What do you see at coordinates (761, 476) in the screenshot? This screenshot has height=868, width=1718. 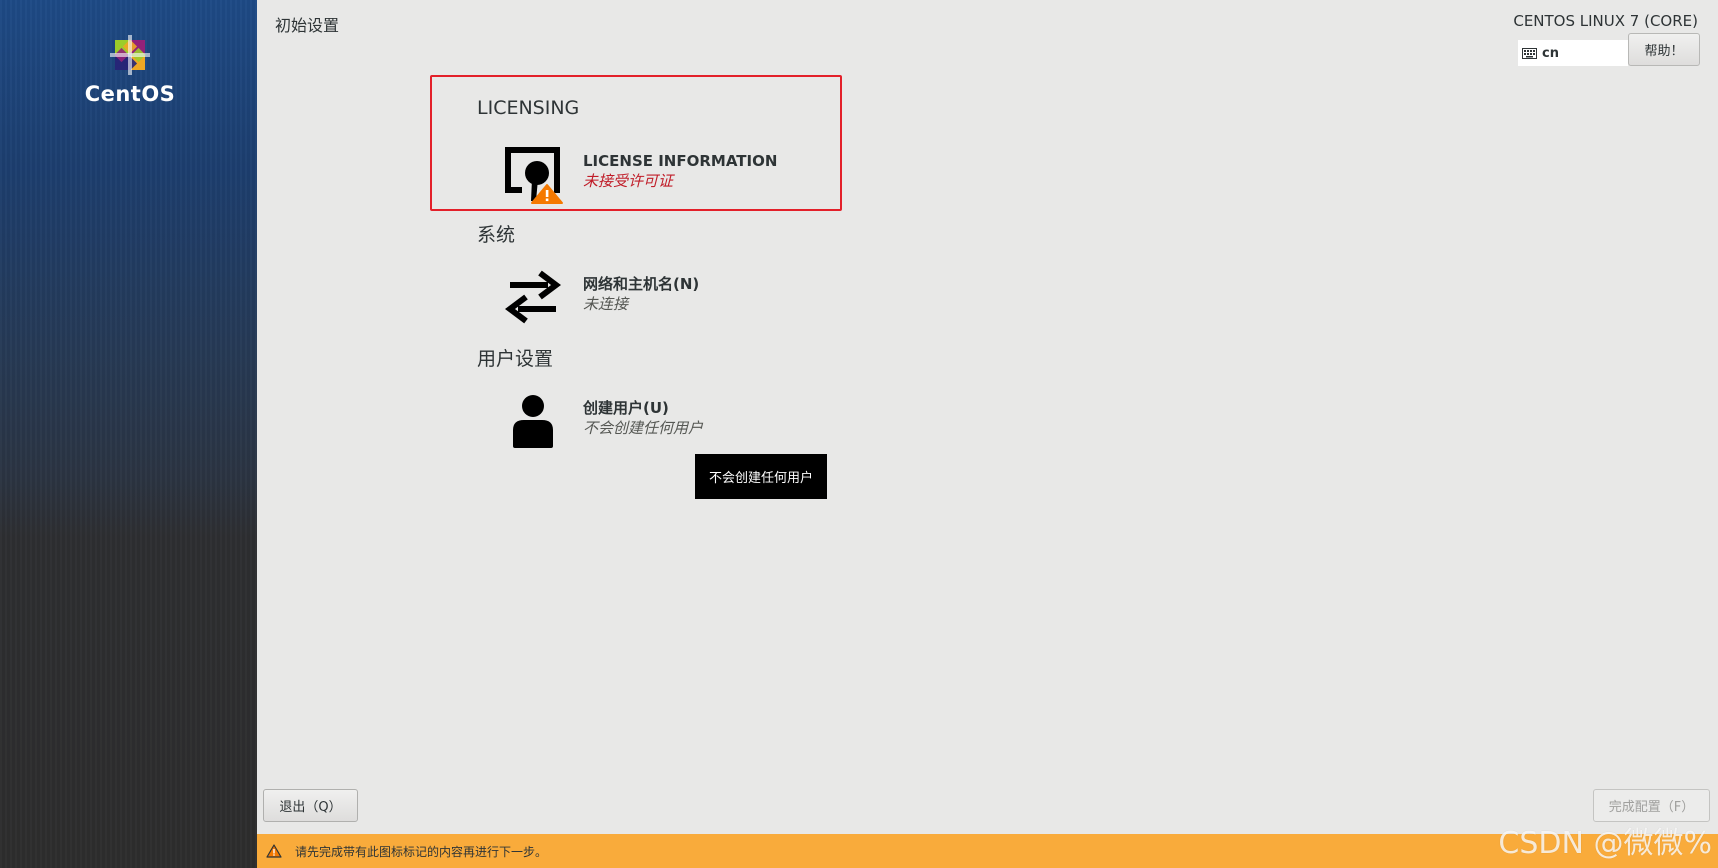 I see `tooltip: 不会创建任何用户` at bounding box center [761, 476].